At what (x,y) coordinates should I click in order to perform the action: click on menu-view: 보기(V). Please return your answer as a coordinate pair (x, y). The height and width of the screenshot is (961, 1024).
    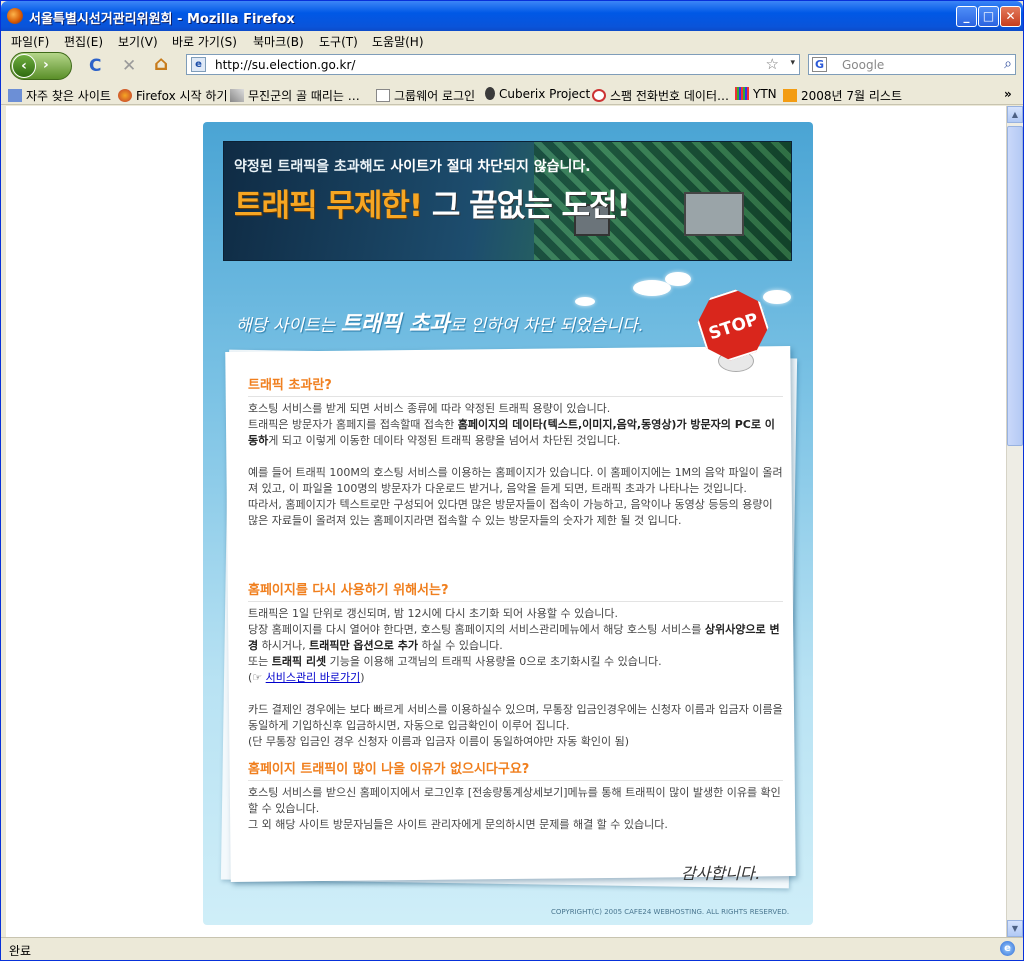
    Looking at the image, I should click on (138, 41).